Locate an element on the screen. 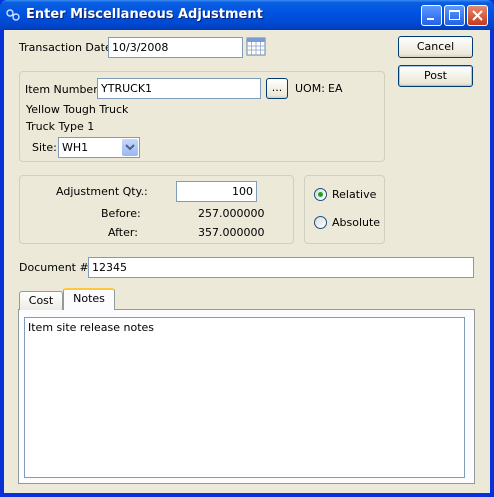 This screenshot has height=497, width=494. adjustment-qty-label: Adjustment Qty.: is located at coordinates (102, 191).